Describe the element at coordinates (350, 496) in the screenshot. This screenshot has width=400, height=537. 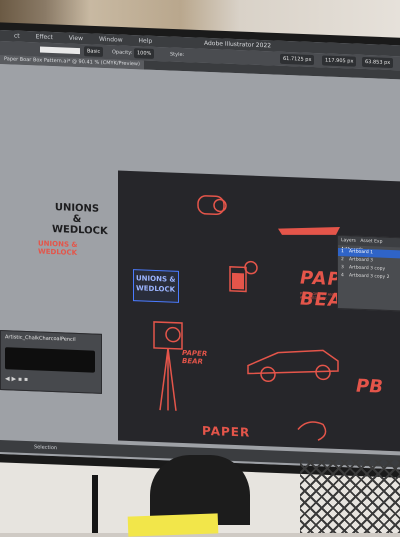
I see `wire-rack` at that location.